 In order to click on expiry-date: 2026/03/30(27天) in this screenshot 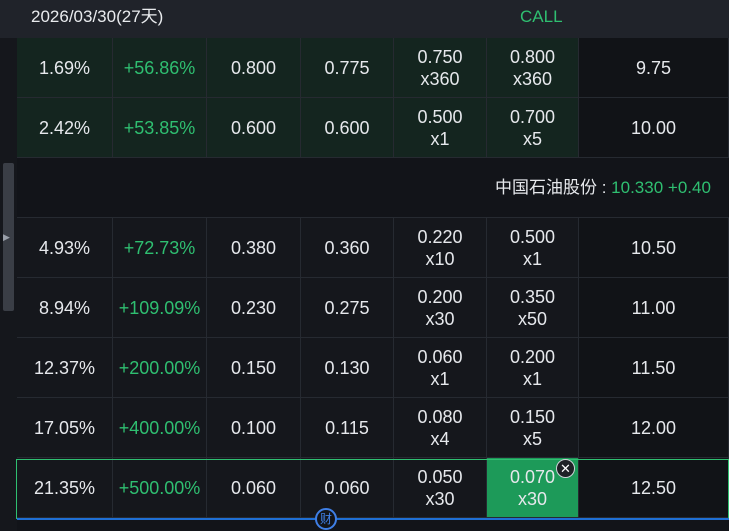, I will do `click(97, 17)`.